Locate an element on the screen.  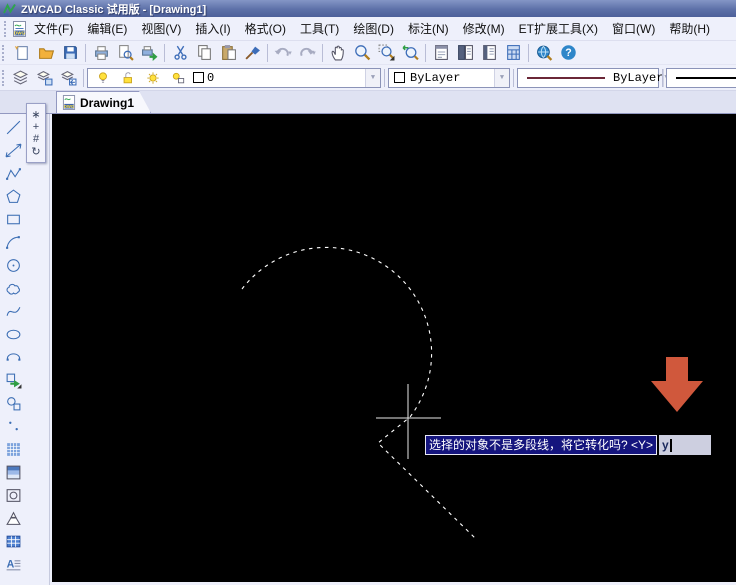
spline-button is located at coordinates (13, 311).